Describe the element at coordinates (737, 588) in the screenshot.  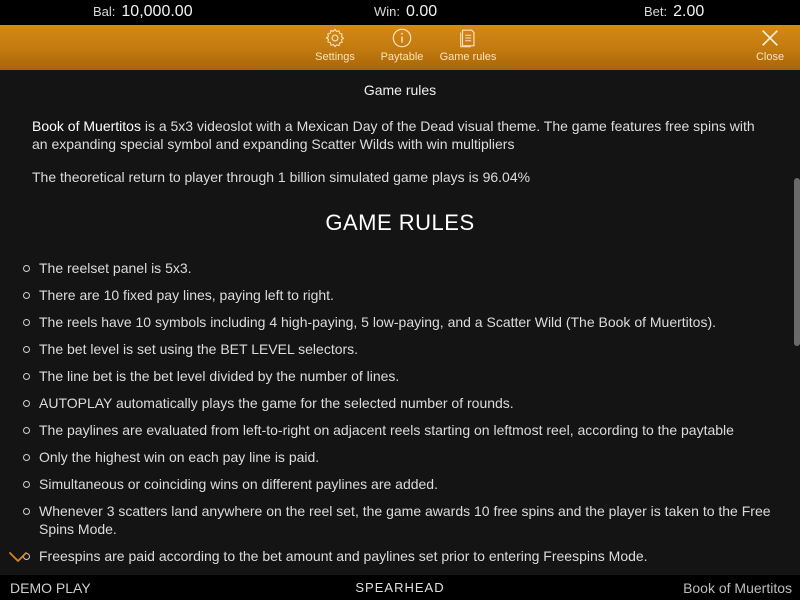
I see `game-name-label: Book of Muertitos` at that location.